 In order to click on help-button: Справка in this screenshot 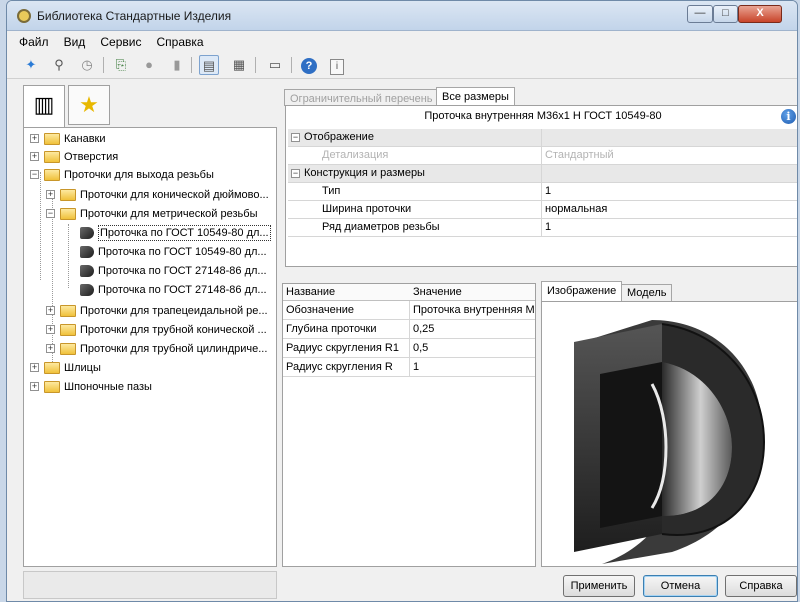, I will do `click(761, 586)`.